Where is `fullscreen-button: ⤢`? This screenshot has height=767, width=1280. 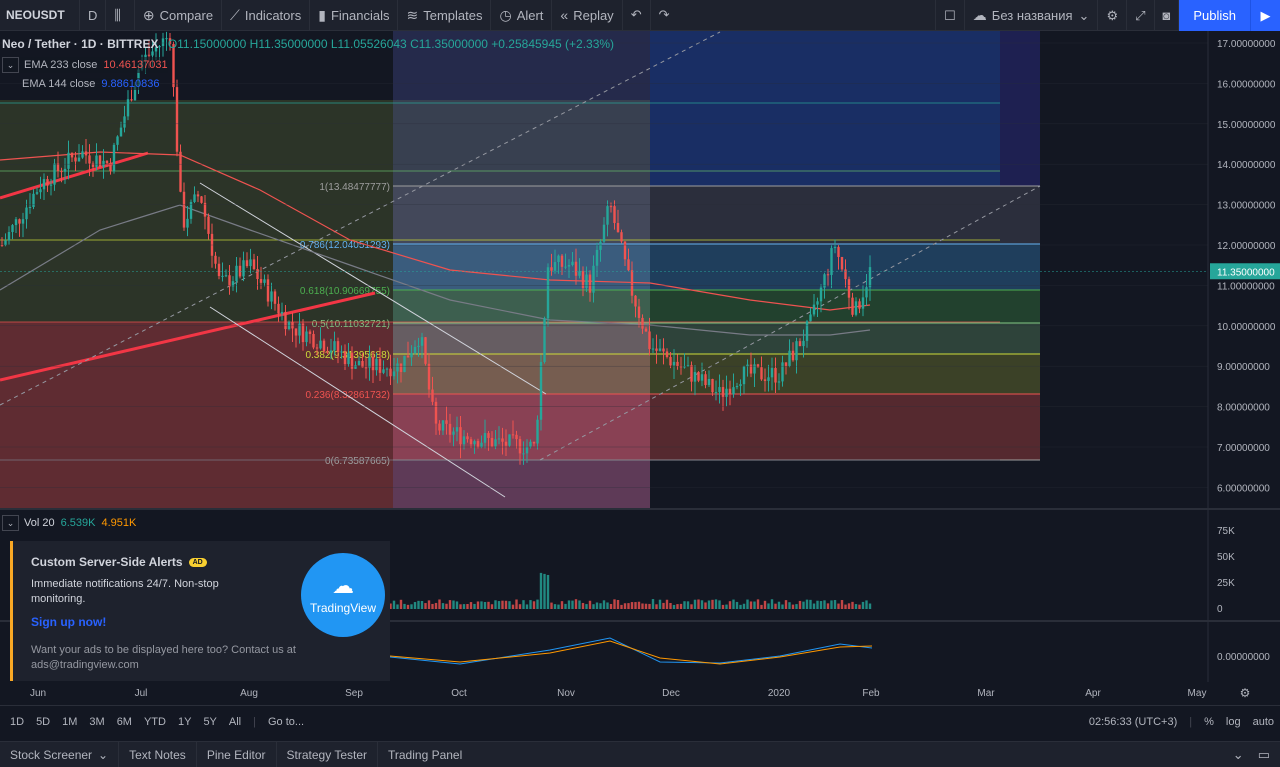
fullscreen-button: ⤢ is located at coordinates (1141, 15).